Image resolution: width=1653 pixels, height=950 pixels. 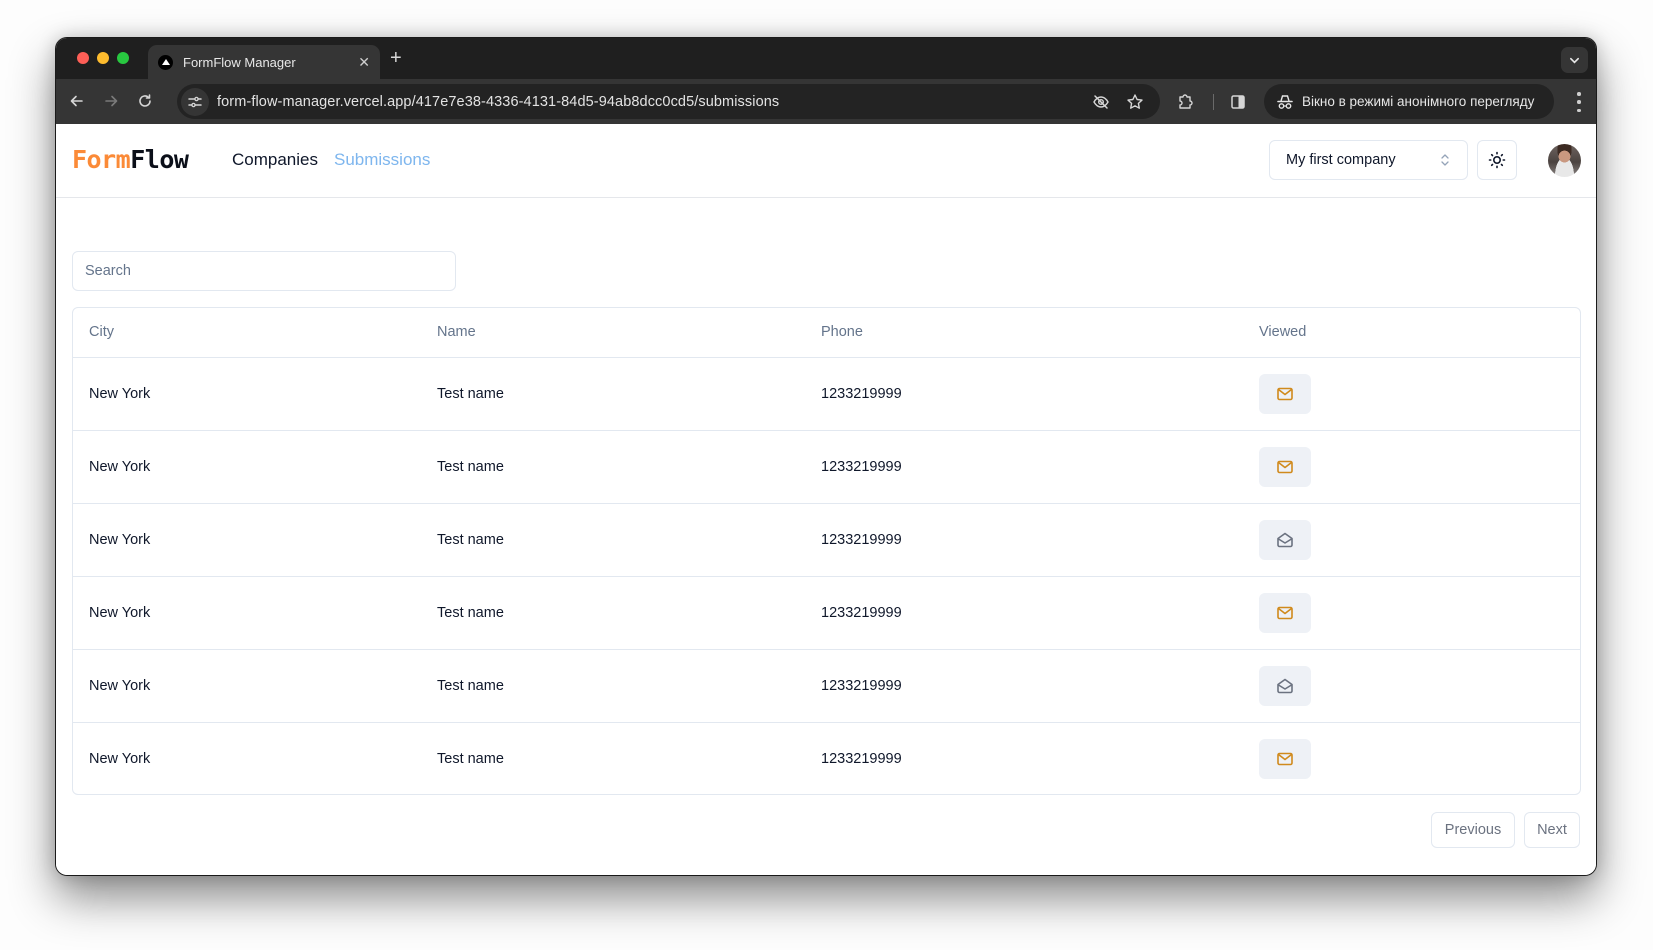 I want to click on table-header-row: City Name Phone Viewed, so click(x=826, y=332).